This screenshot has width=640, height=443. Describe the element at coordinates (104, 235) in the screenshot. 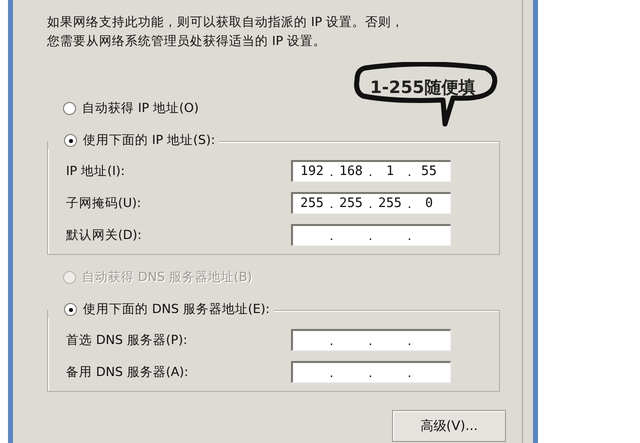

I see `field-label: 默认网关(D):` at that location.